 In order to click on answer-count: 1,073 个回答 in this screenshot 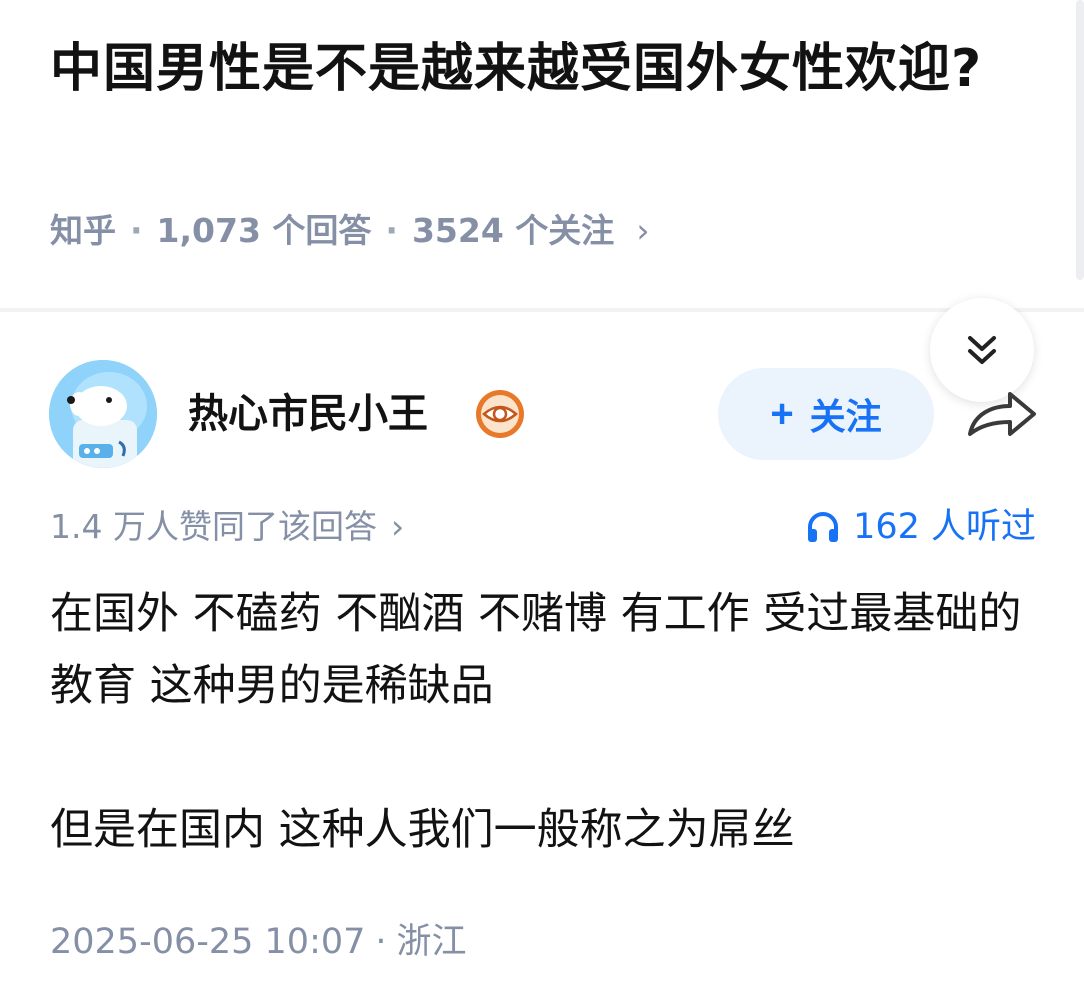, I will do `click(264, 230)`.